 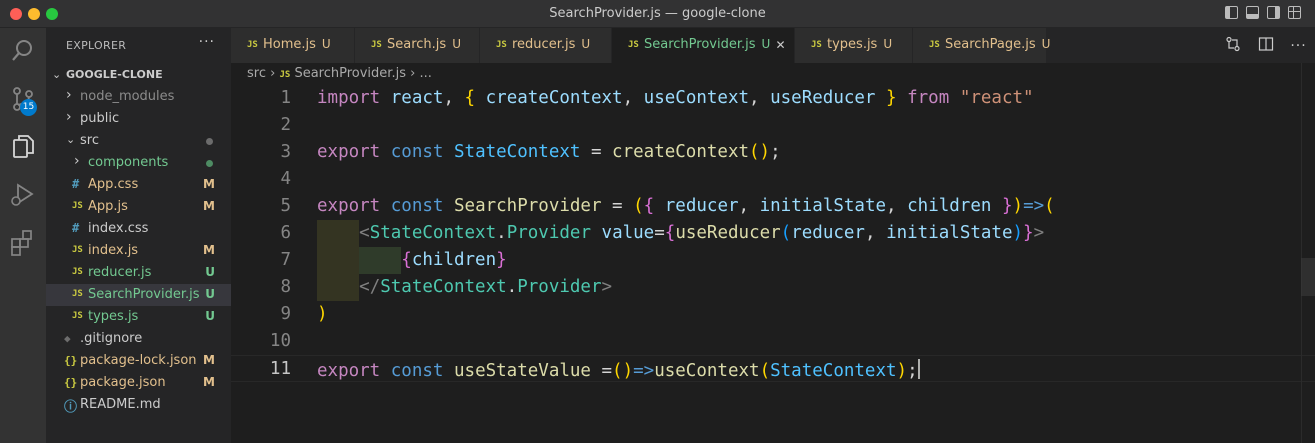 I want to click on file-tree-item: {} package-lock.json M, so click(x=138, y=361).